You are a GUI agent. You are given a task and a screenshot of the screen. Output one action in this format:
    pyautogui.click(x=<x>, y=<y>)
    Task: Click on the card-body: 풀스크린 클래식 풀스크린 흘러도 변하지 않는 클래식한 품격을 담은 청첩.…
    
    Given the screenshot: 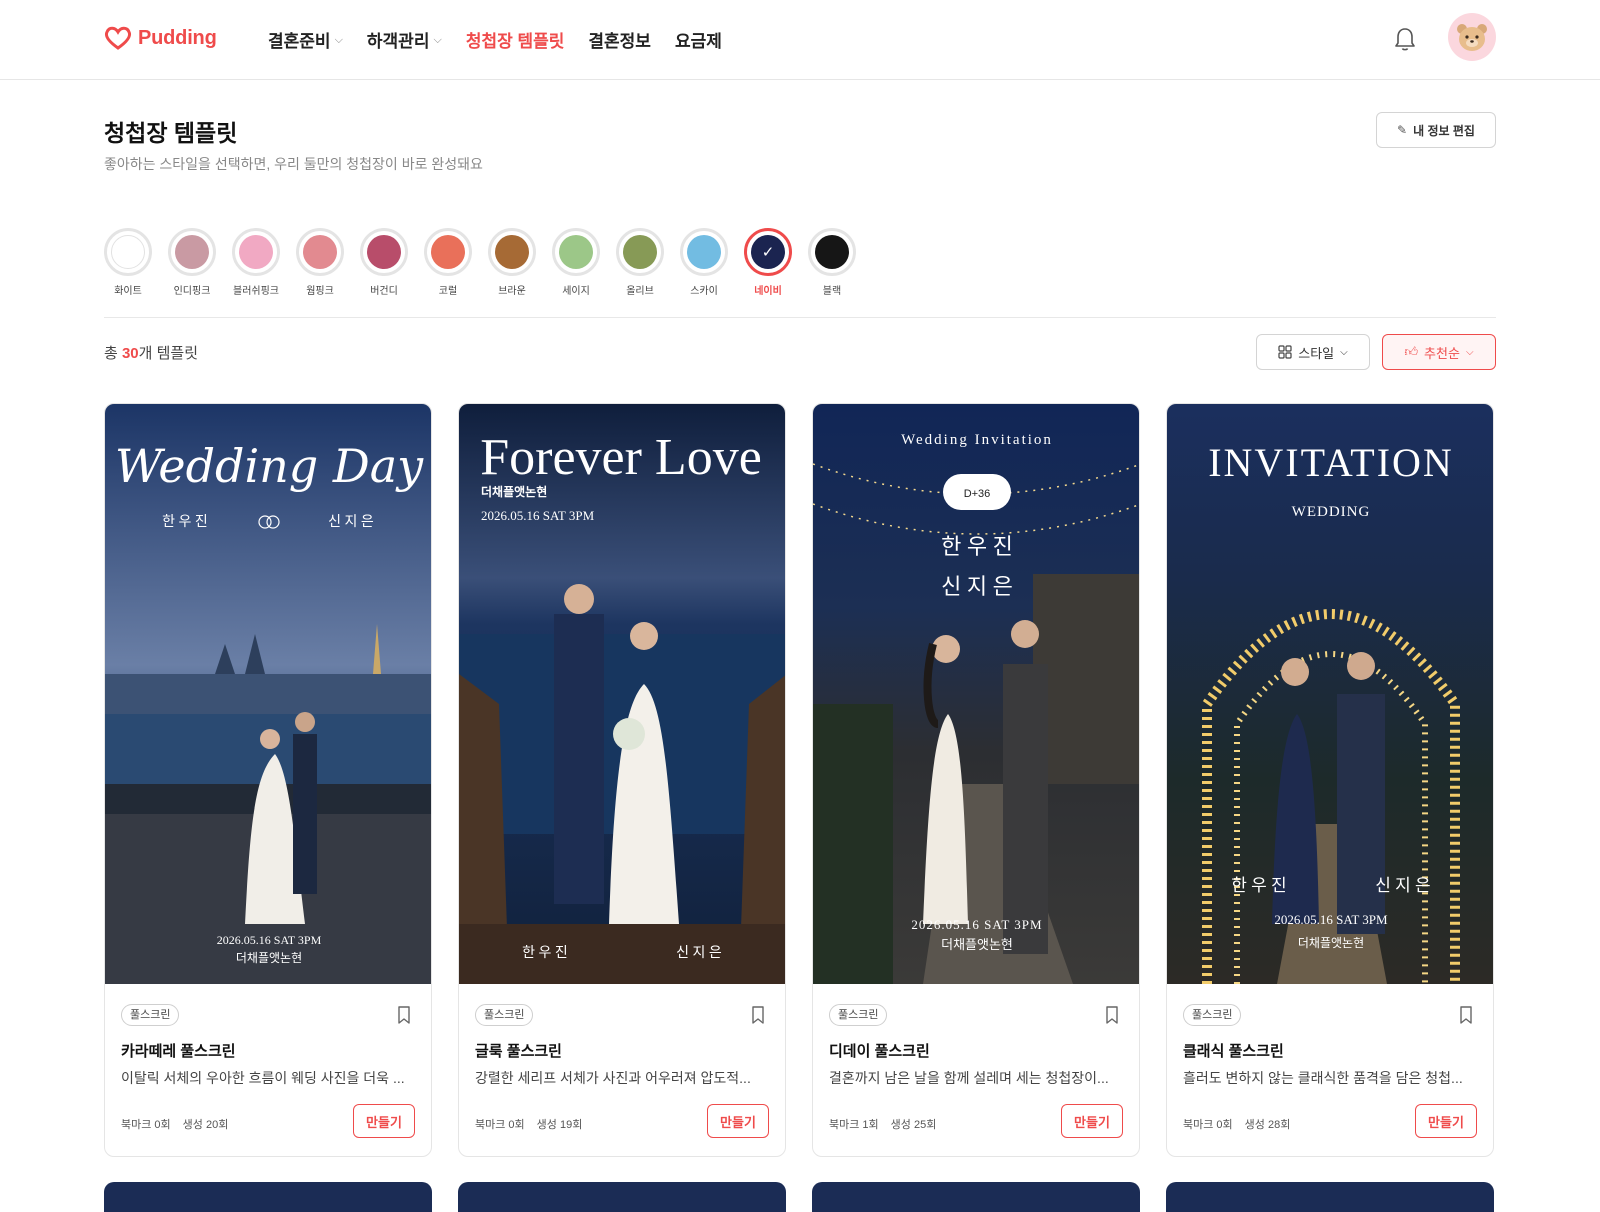 What is the action you would take?
    pyautogui.click(x=1330, y=1070)
    